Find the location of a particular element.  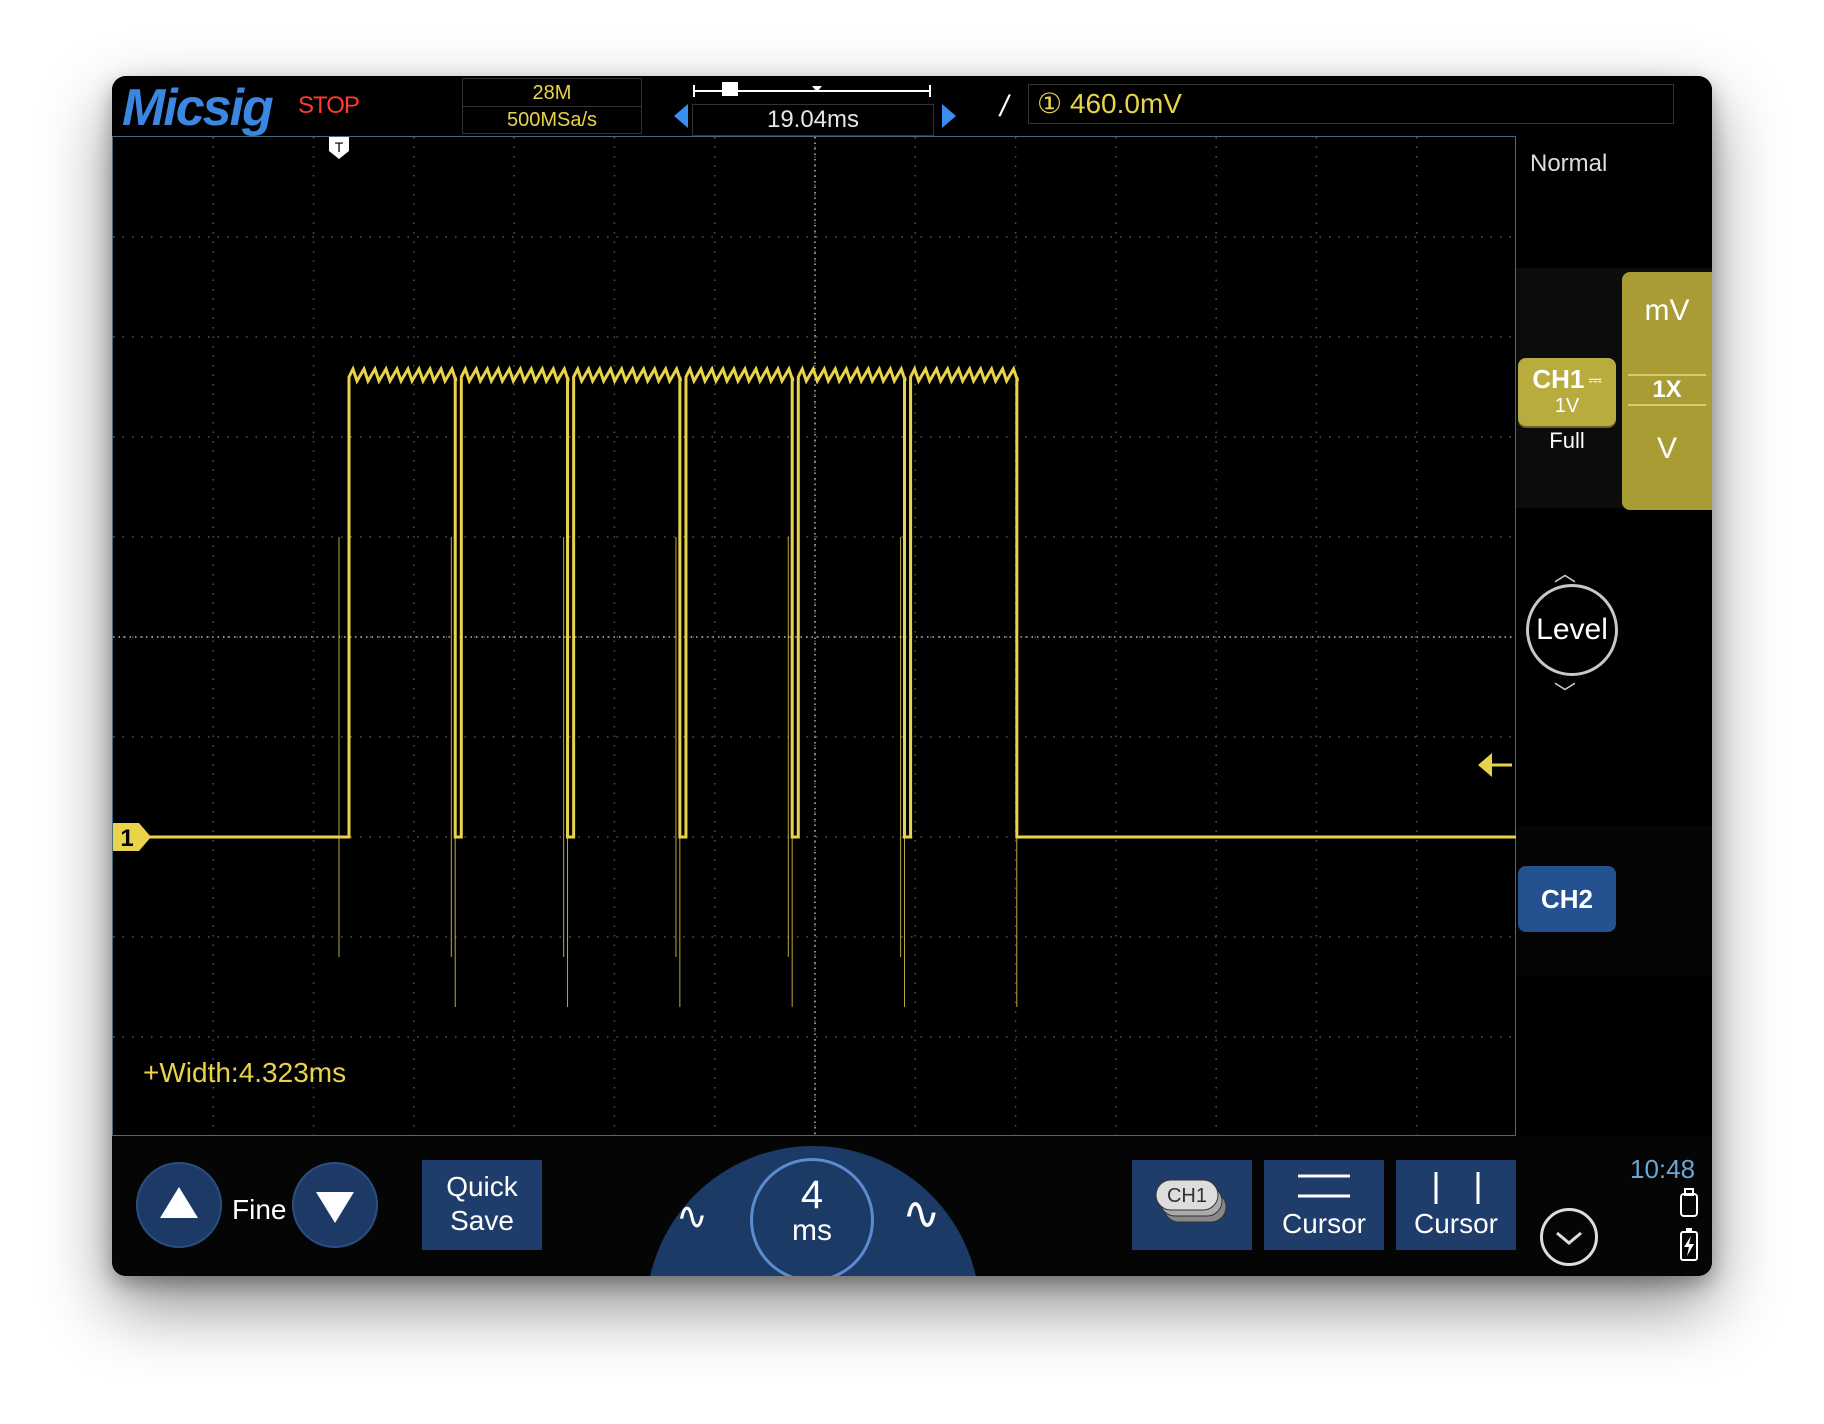

trigger-time-marker-letter: T is located at coordinates (339, 147).